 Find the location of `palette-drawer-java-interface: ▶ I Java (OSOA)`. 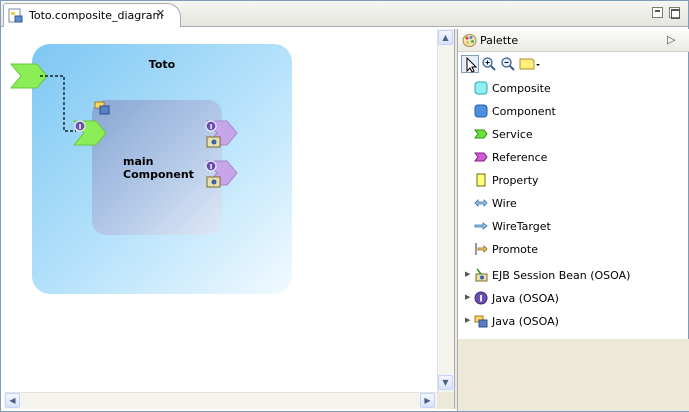

palette-drawer-java-interface: ▶ I Java (OSOA) is located at coordinates (573, 298).